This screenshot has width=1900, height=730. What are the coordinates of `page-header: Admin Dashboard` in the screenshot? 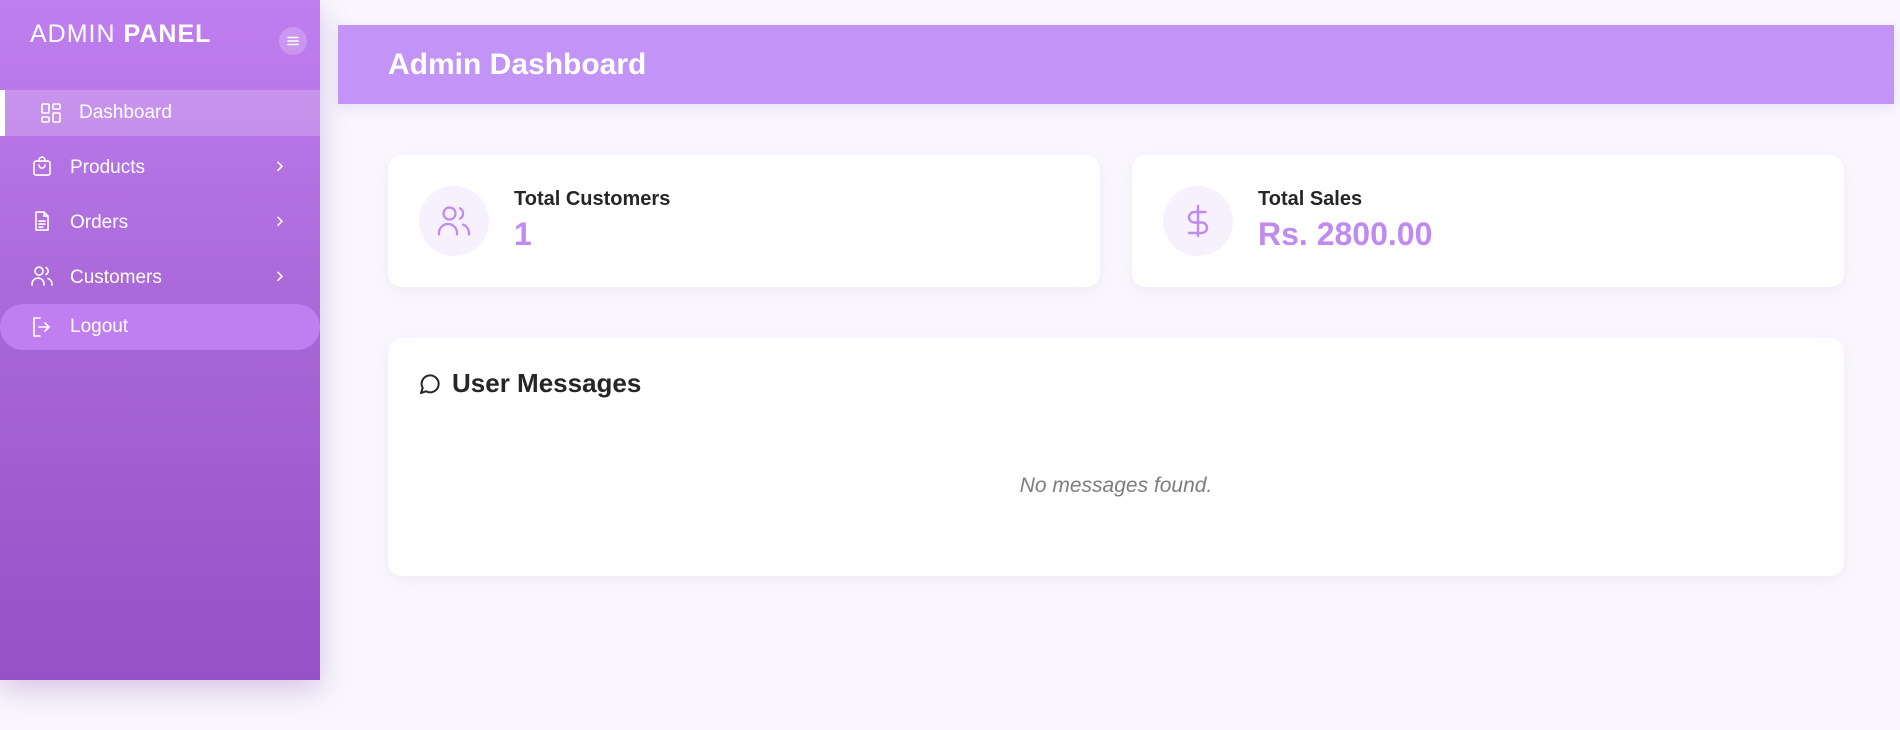 It's located at (1116, 64).